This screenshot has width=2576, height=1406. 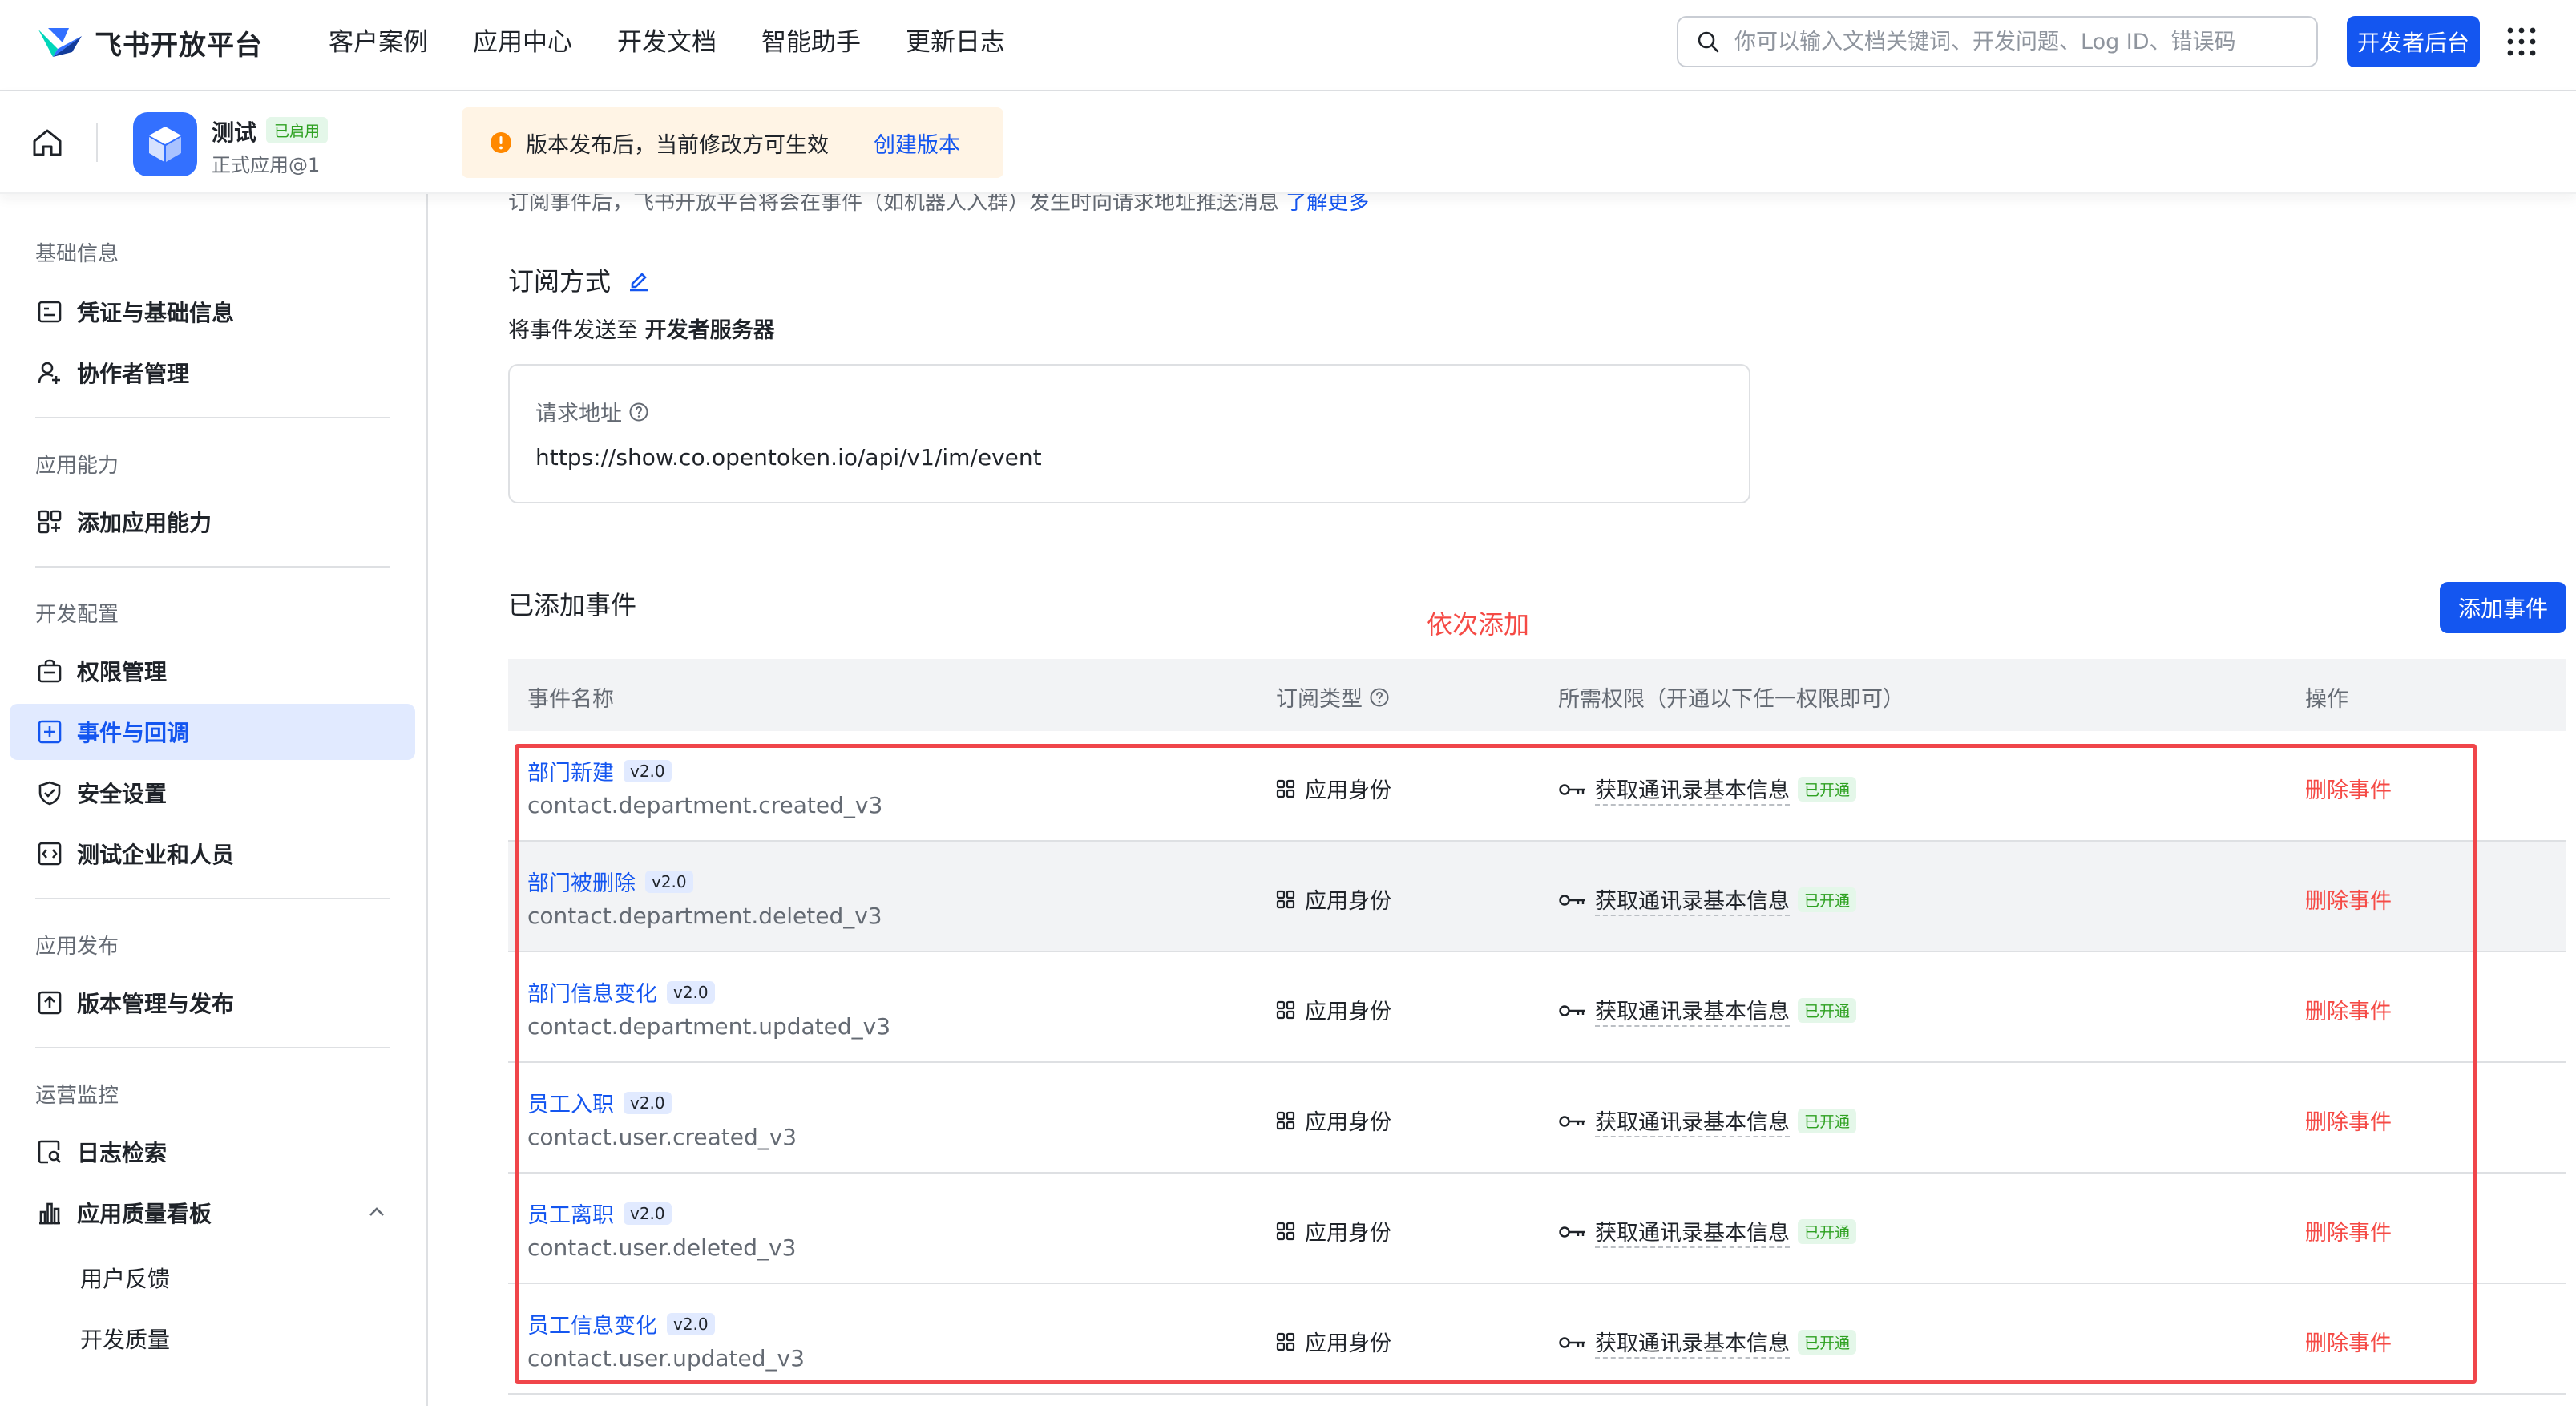 What do you see at coordinates (50, 373) in the screenshot?
I see `user-add-icon` at bounding box center [50, 373].